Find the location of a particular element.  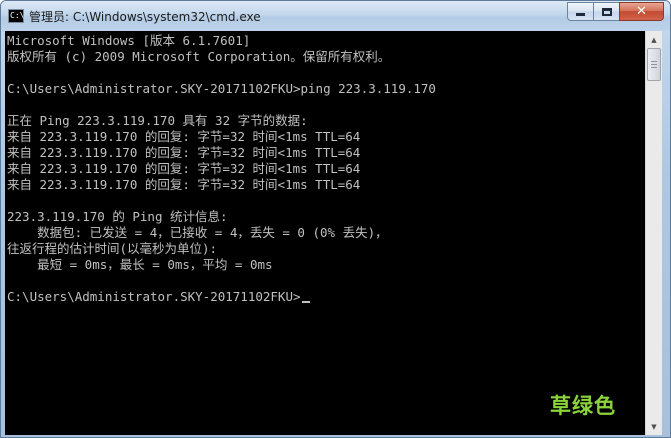

text-cursor is located at coordinates (305, 302).